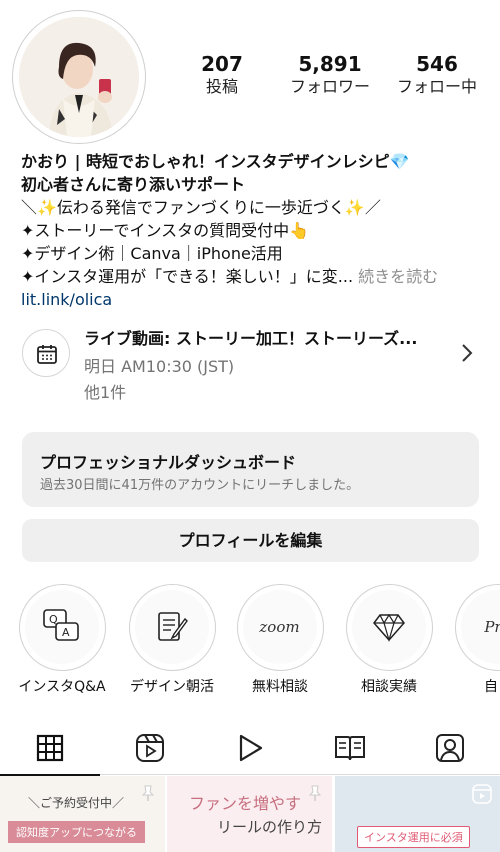 The width and height of the screenshot is (500, 852). What do you see at coordinates (482, 794) in the screenshot?
I see `reel-indicator-icon` at bounding box center [482, 794].